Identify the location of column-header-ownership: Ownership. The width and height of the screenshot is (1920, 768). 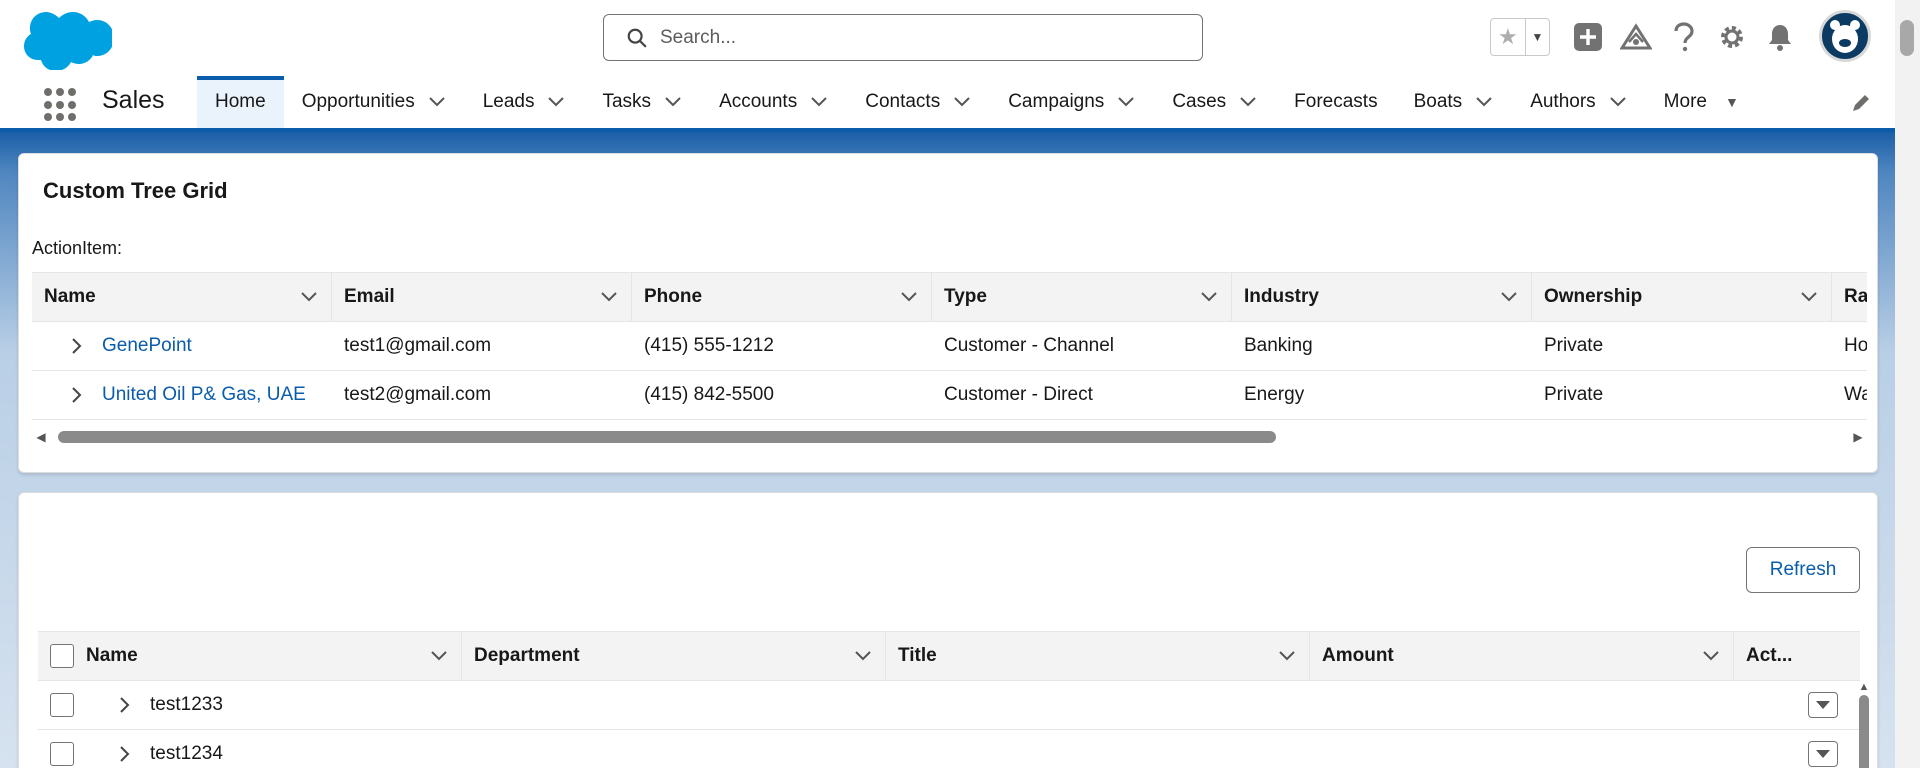
(1682, 297).